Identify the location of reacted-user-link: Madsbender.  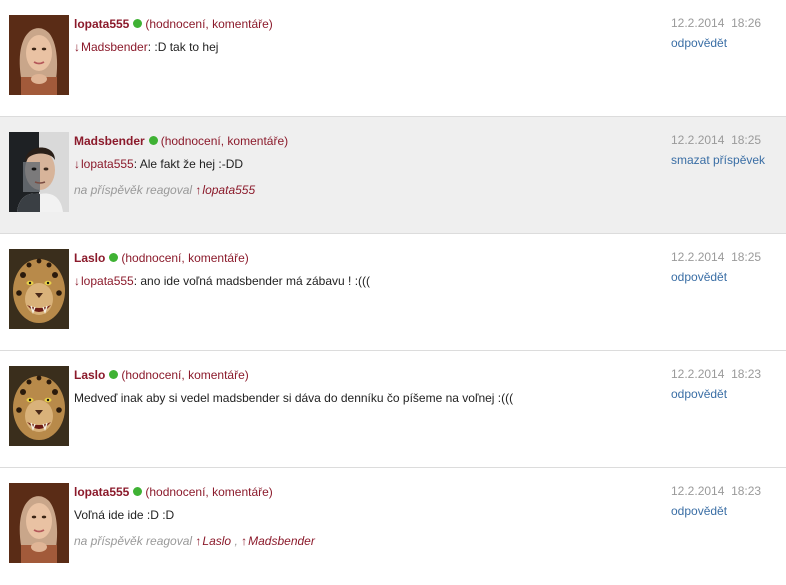
(281, 541).